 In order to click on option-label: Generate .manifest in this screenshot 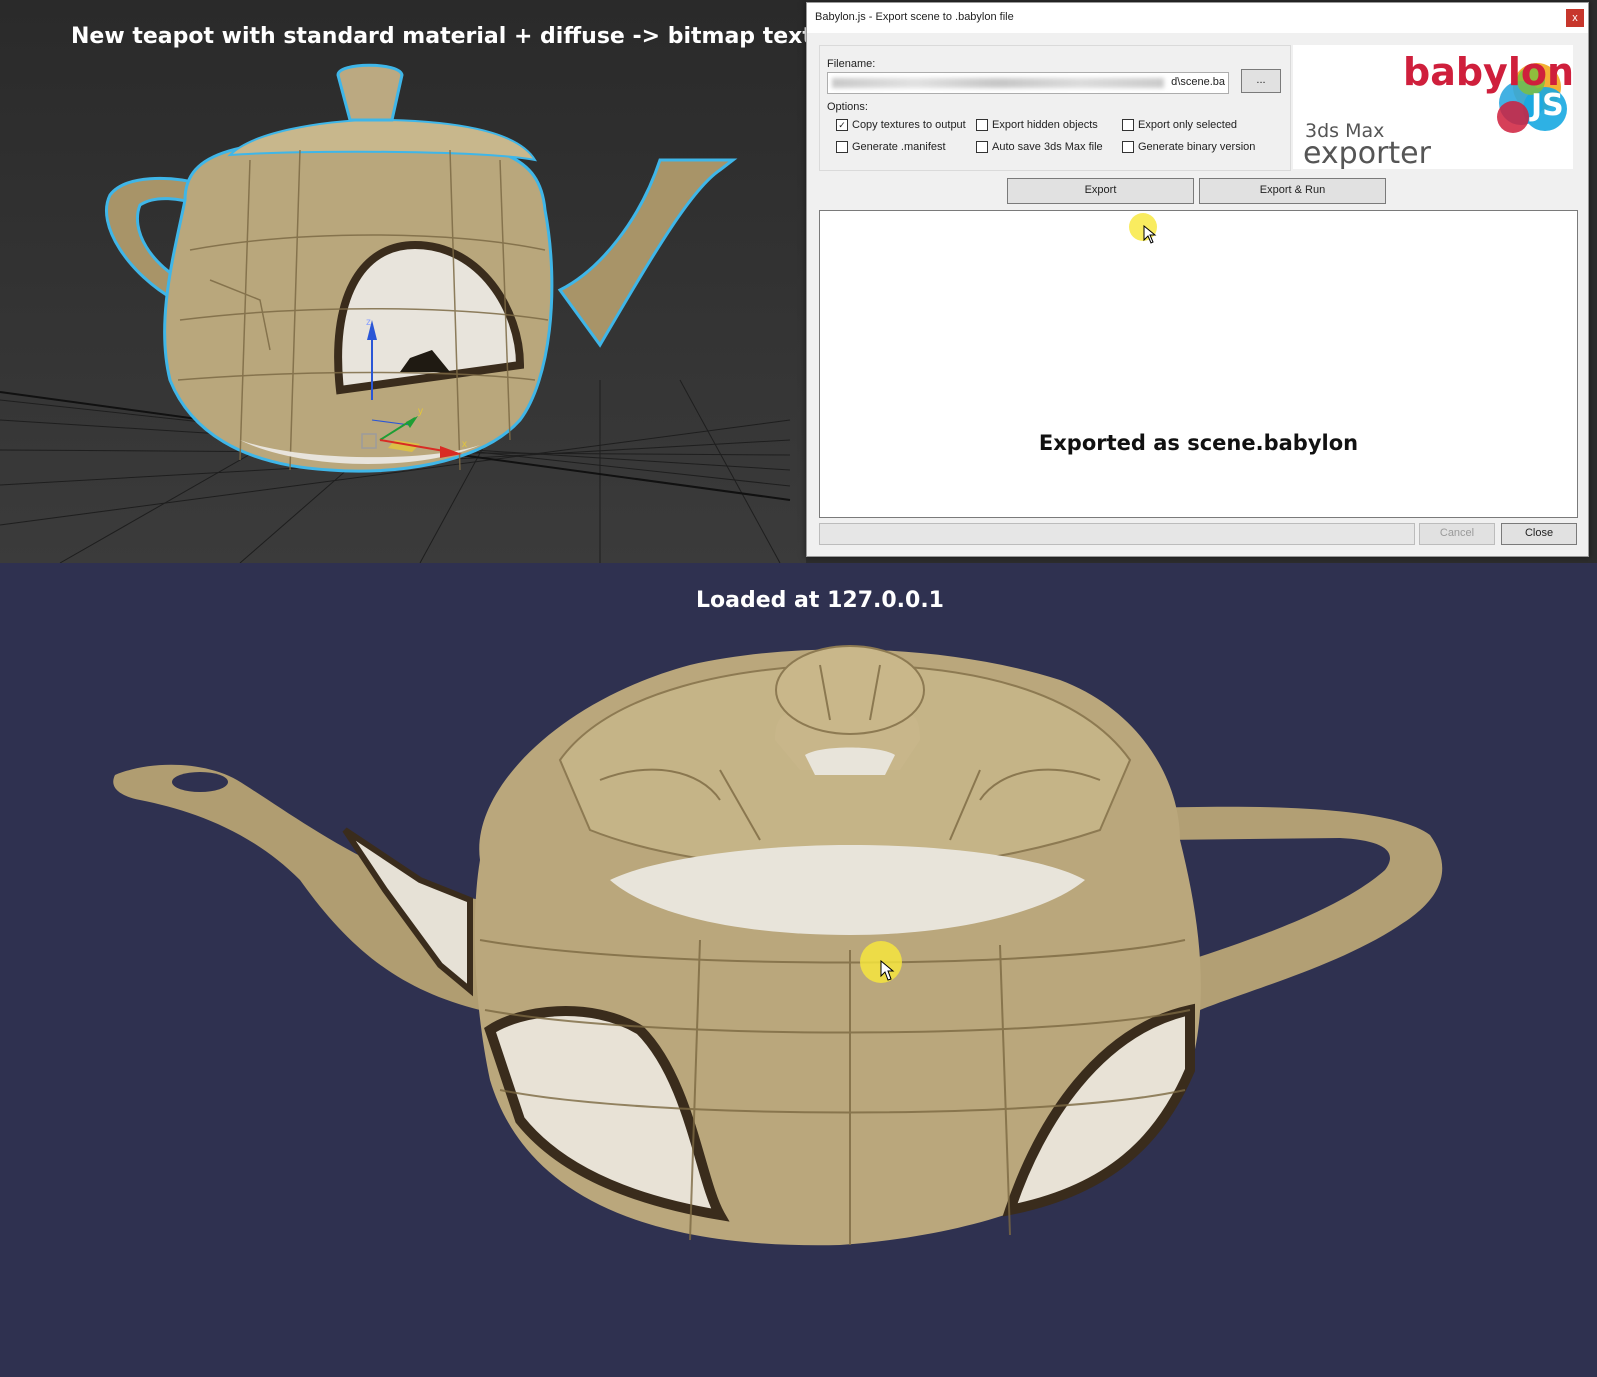, I will do `click(899, 147)`.